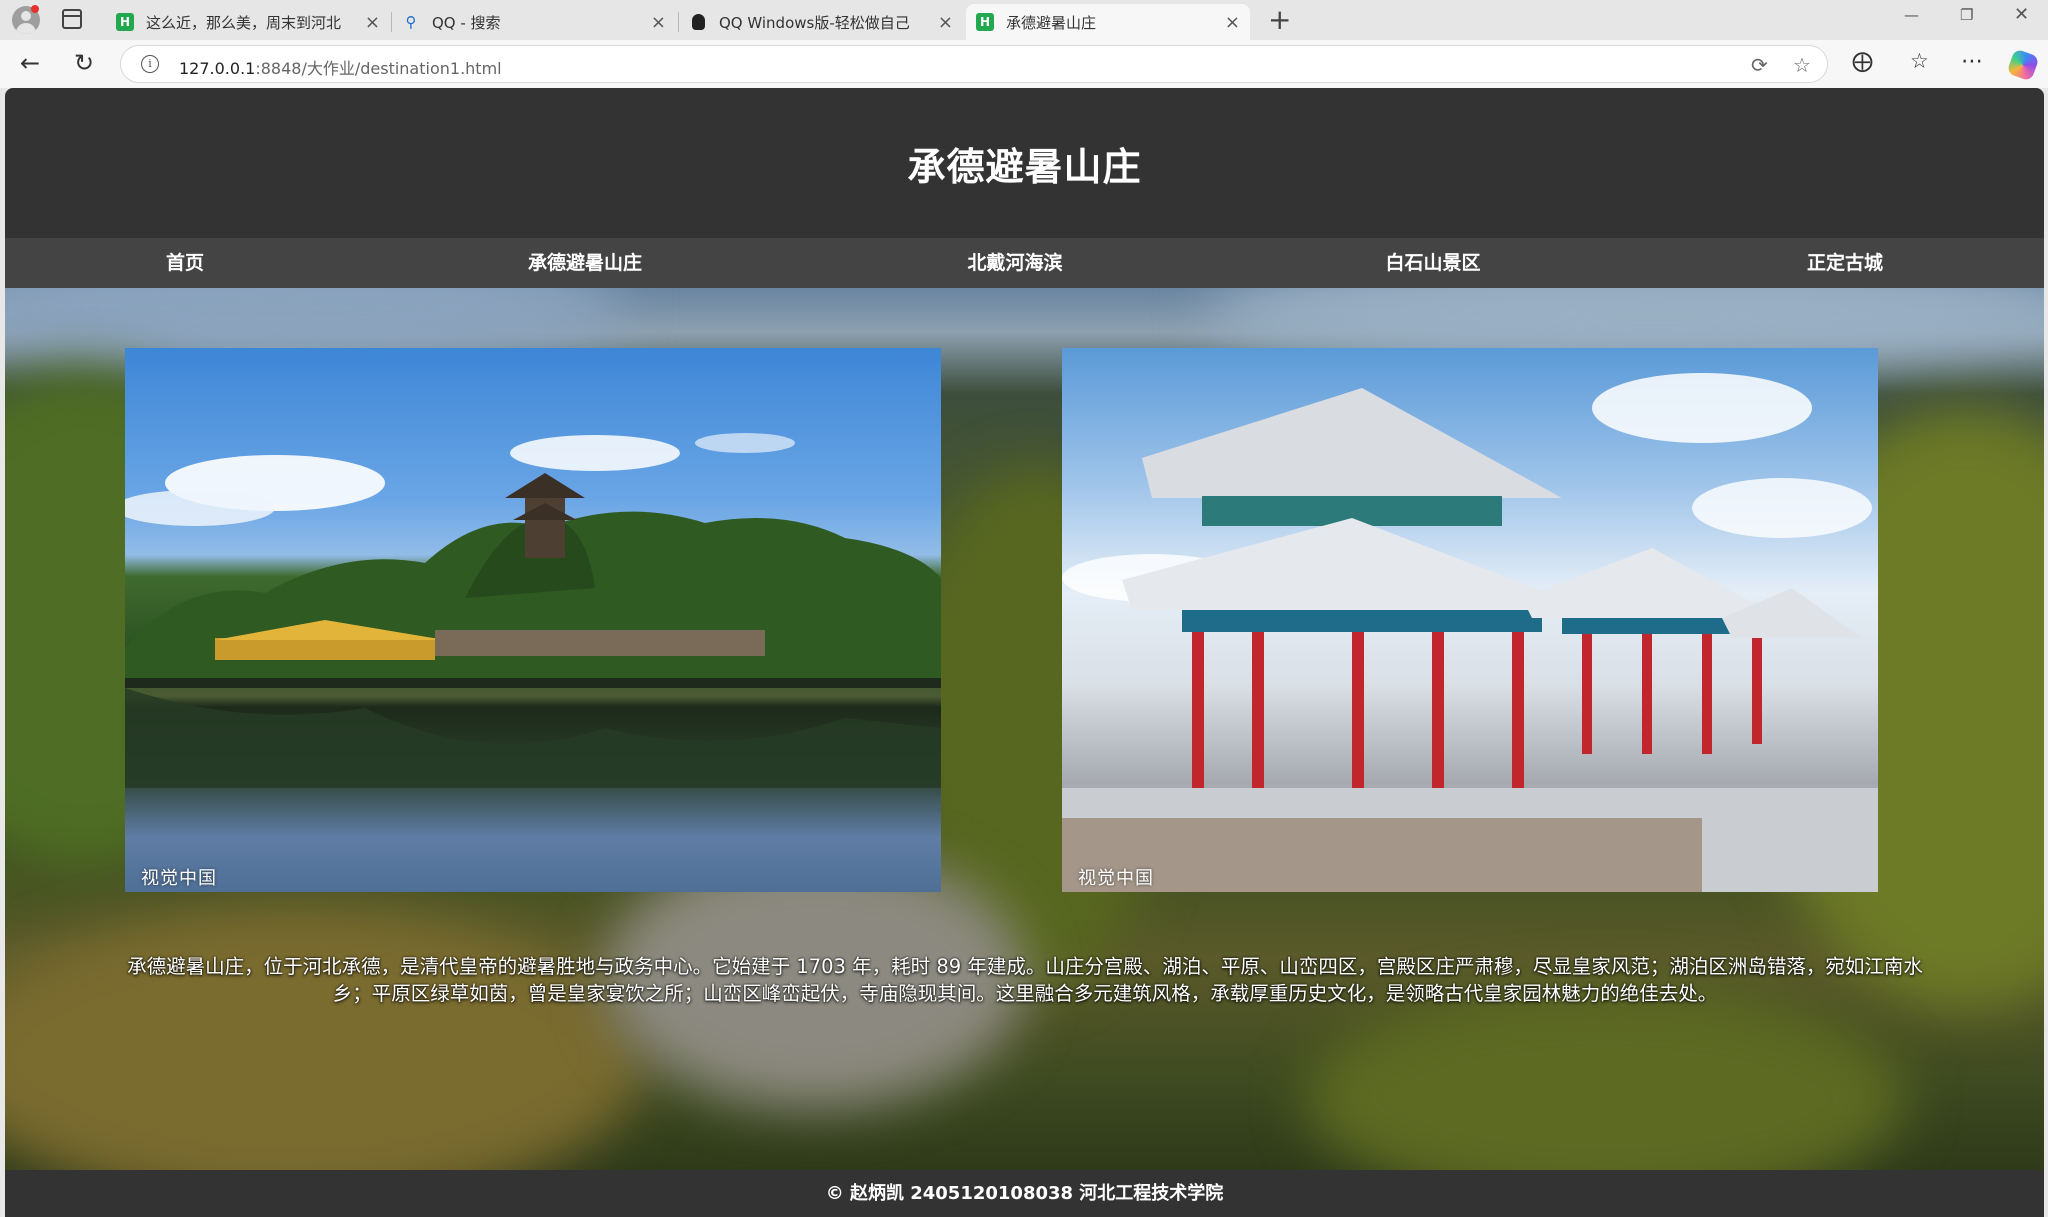 The height and width of the screenshot is (1217, 2048). I want to click on tab-title: 承德避暑山庄, so click(1051, 22).